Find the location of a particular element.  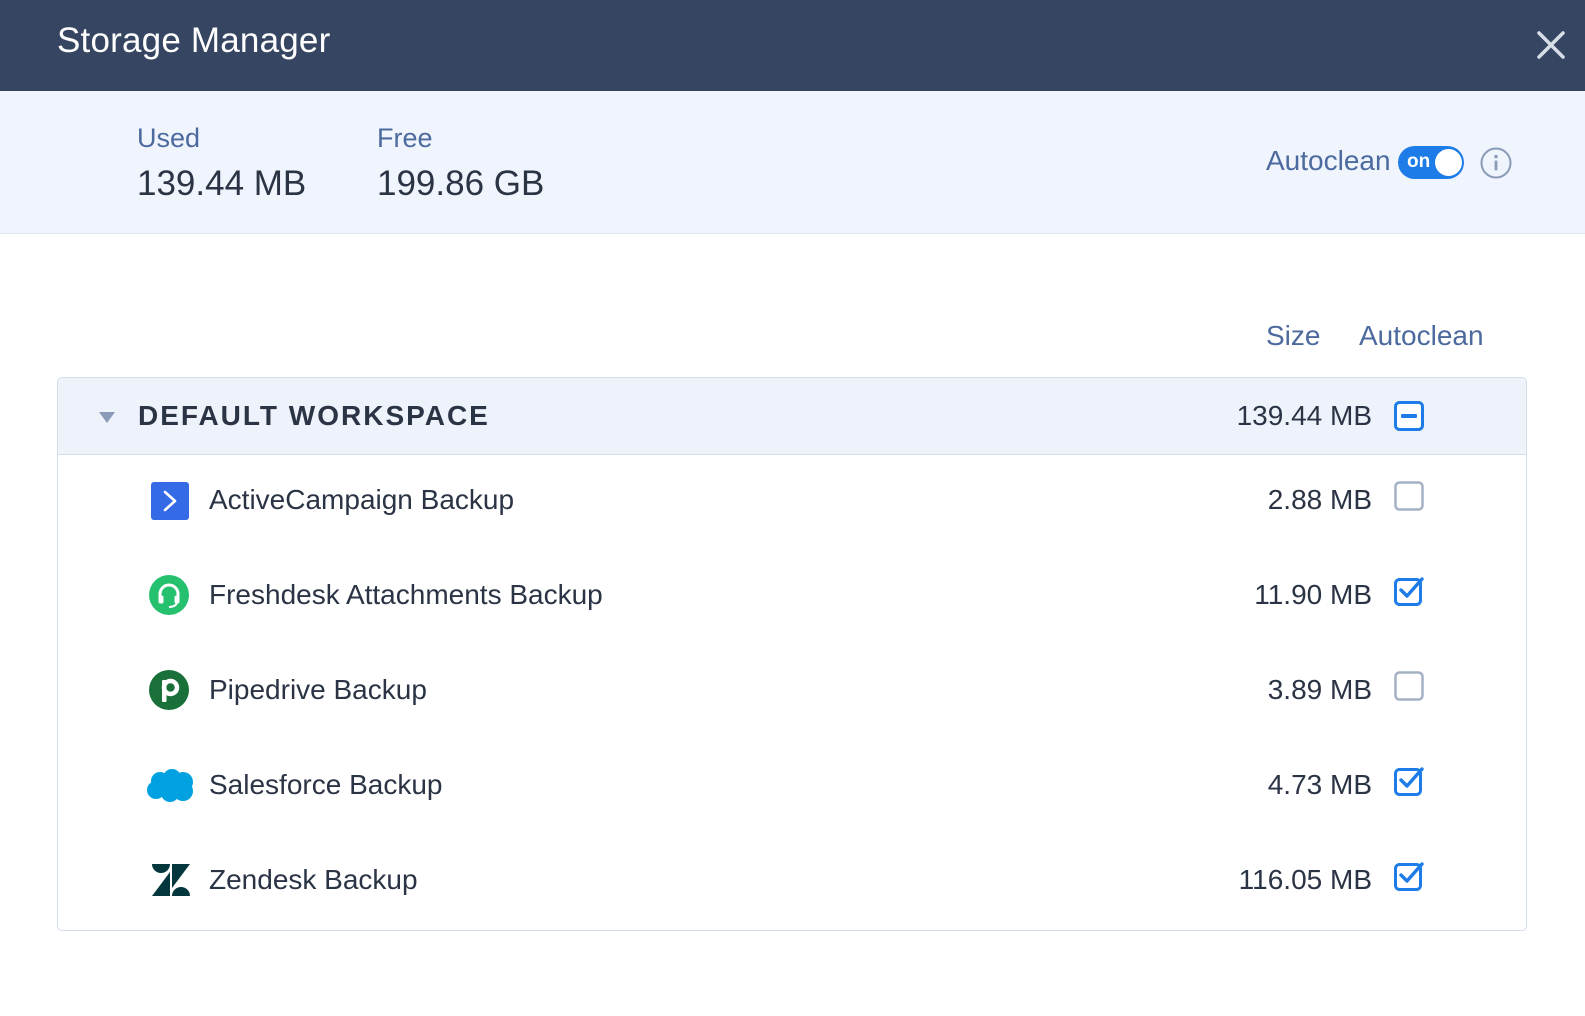

free-label: Free is located at coordinates (405, 138).